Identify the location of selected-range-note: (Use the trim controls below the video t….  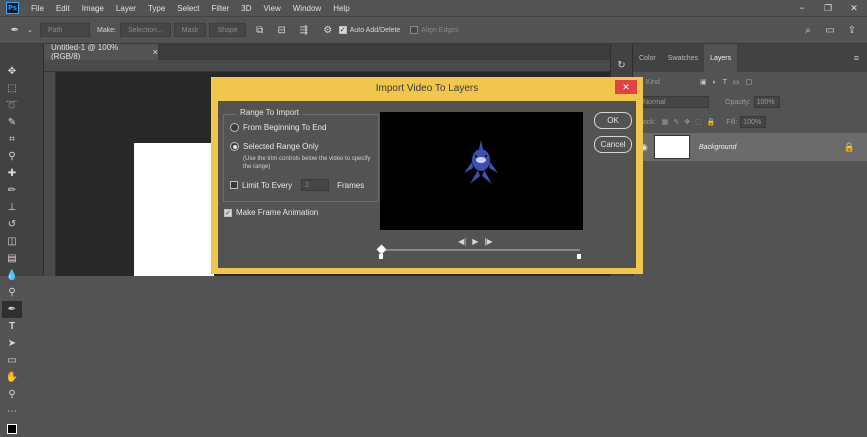
(307, 163).